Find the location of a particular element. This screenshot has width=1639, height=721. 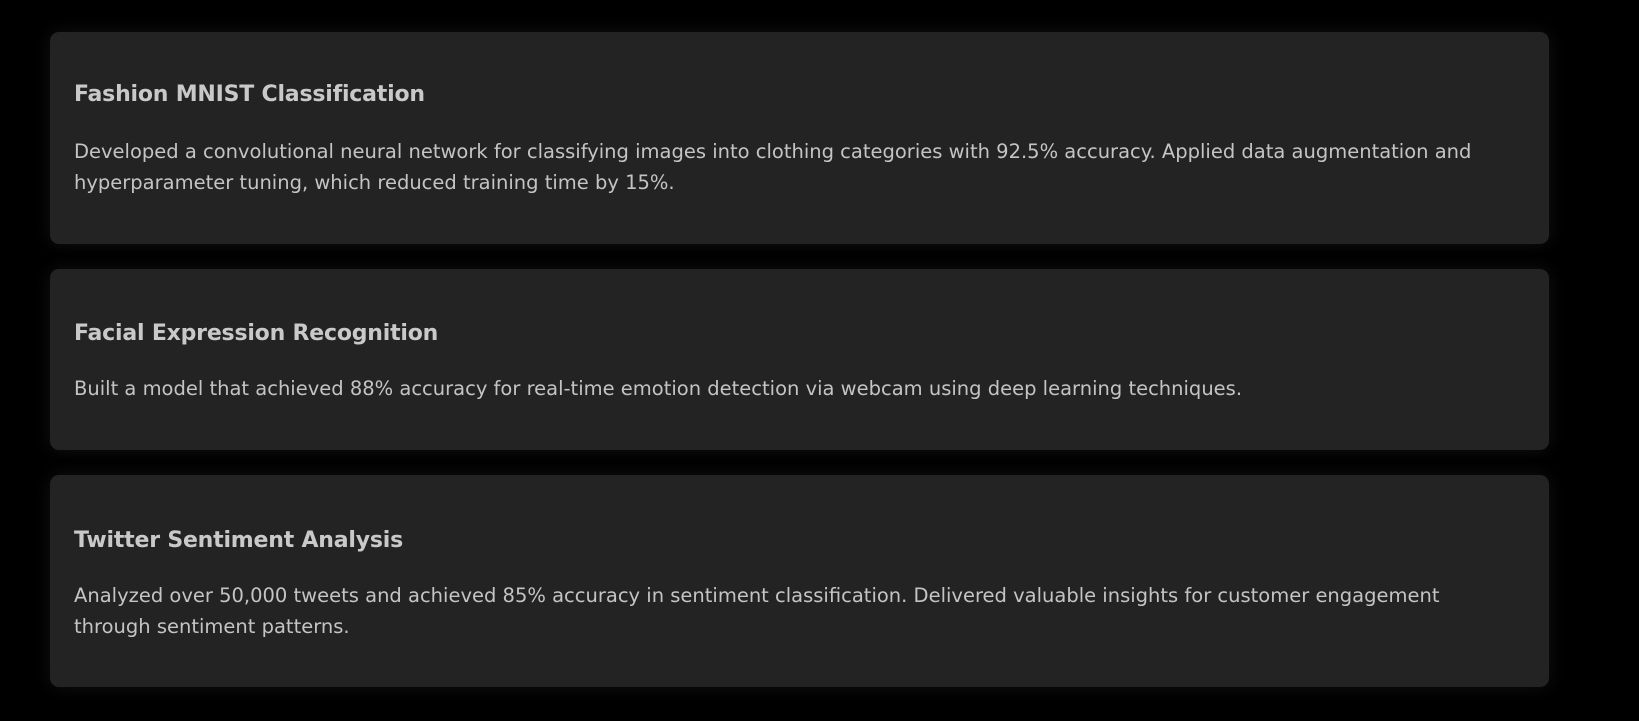

project-title: Fashion MNIST Classification is located at coordinates (249, 94).